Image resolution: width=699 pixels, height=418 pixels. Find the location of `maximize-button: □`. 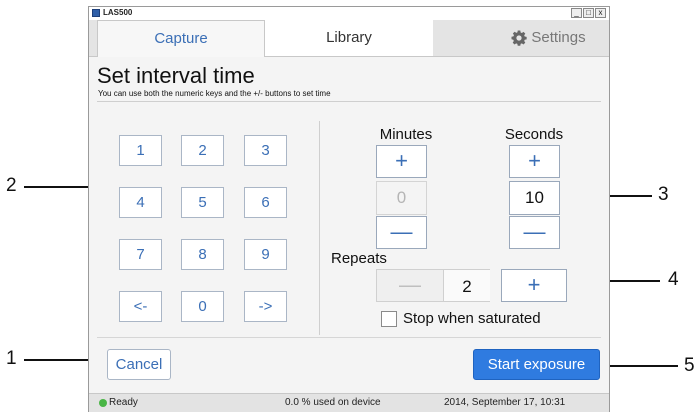

maximize-button: □ is located at coordinates (588, 13).